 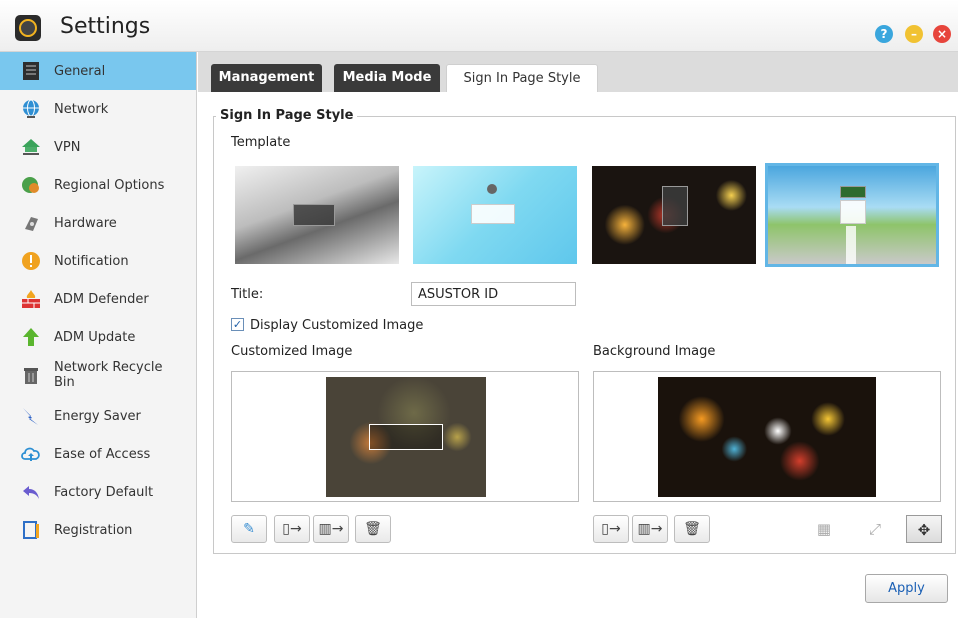 What do you see at coordinates (80, 71) in the screenshot?
I see `sidebar-item-label: General` at bounding box center [80, 71].